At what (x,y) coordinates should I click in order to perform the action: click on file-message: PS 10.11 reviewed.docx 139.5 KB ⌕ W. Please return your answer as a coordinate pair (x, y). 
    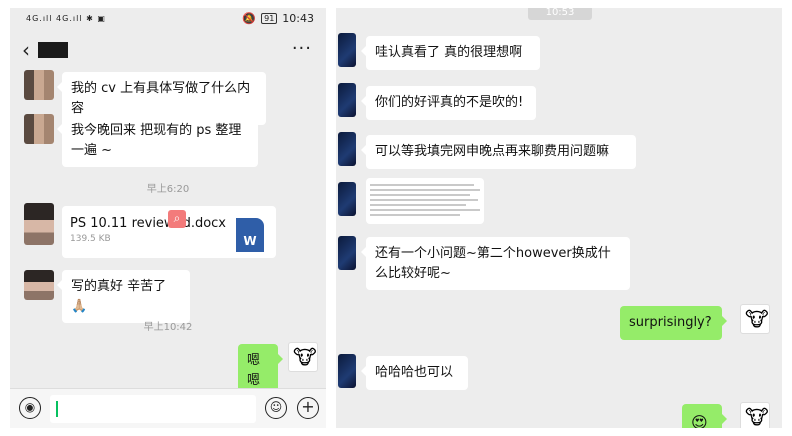
    Looking at the image, I should click on (169, 232).